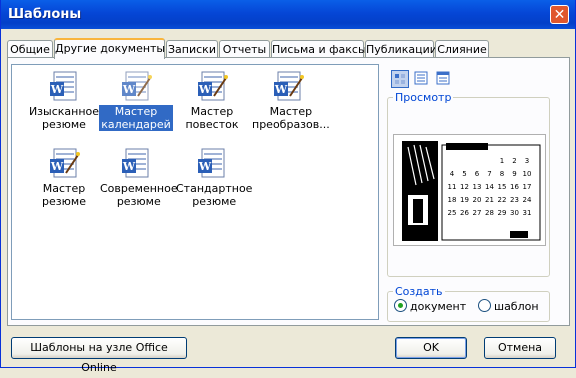  I want to click on tab-letters-faxes: Письма и факсы, so click(319, 49).